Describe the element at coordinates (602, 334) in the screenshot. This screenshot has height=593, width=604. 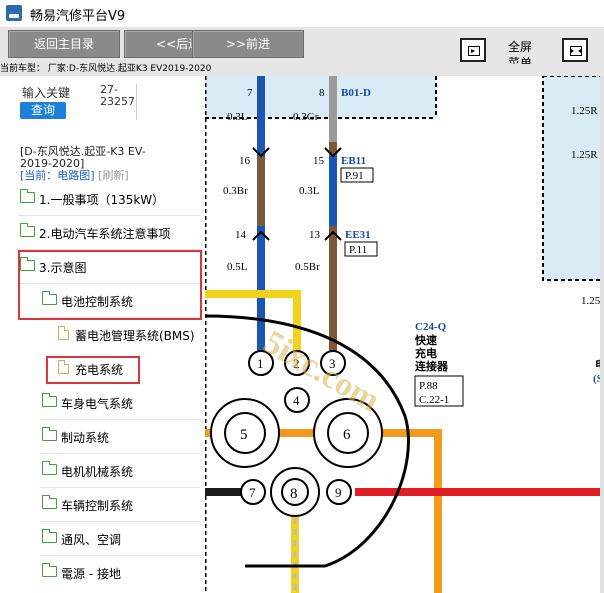
I see `vertical-scrollbar` at that location.